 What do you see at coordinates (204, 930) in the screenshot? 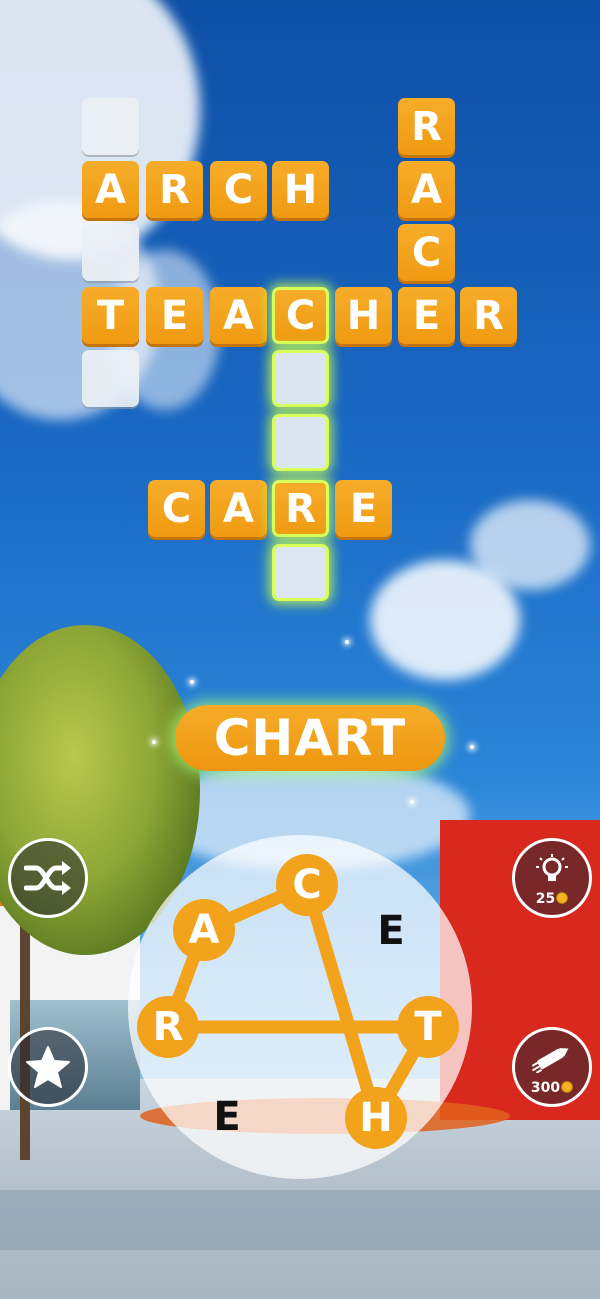
I see `wheel-letter: A` at bounding box center [204, 930].